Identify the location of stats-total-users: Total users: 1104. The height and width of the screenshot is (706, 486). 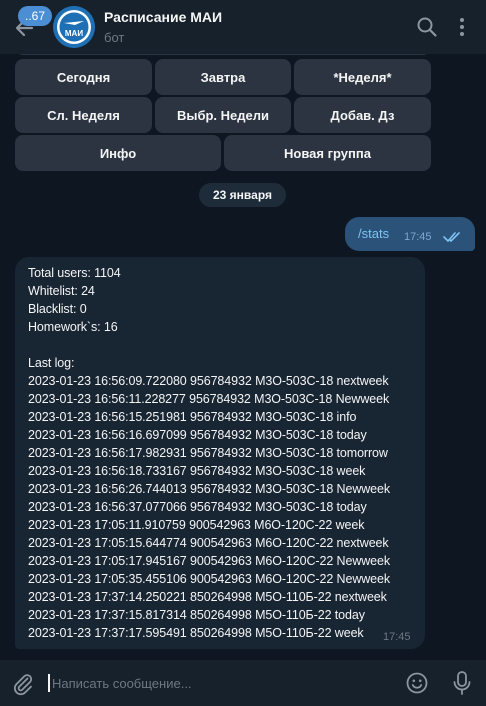
(74, 273).